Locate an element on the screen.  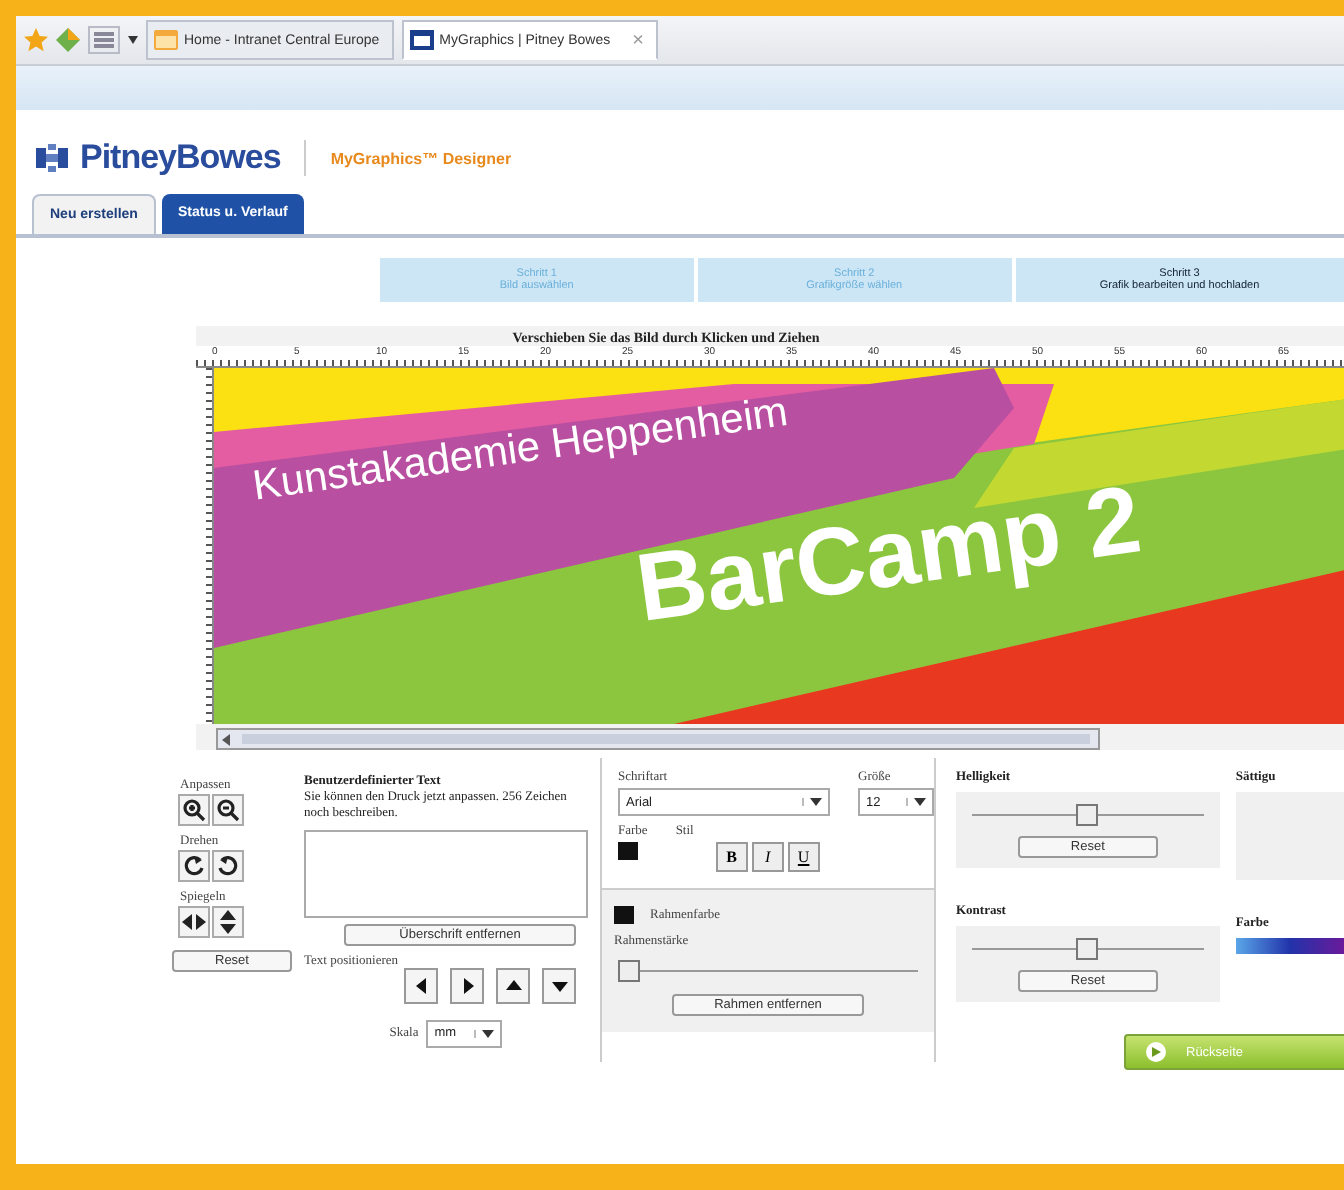
flip-vertical-icon is located at coordinates (228, 922).